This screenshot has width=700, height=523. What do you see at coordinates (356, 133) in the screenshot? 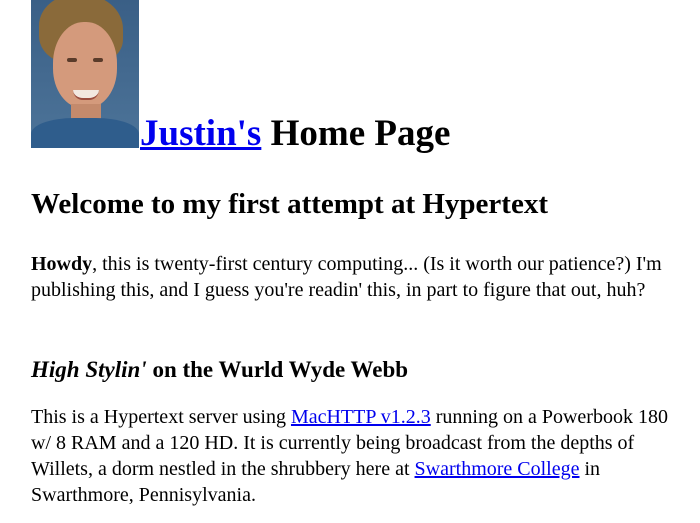
I see `page-title-rest: Home Page` at bounding box center [356, 133].